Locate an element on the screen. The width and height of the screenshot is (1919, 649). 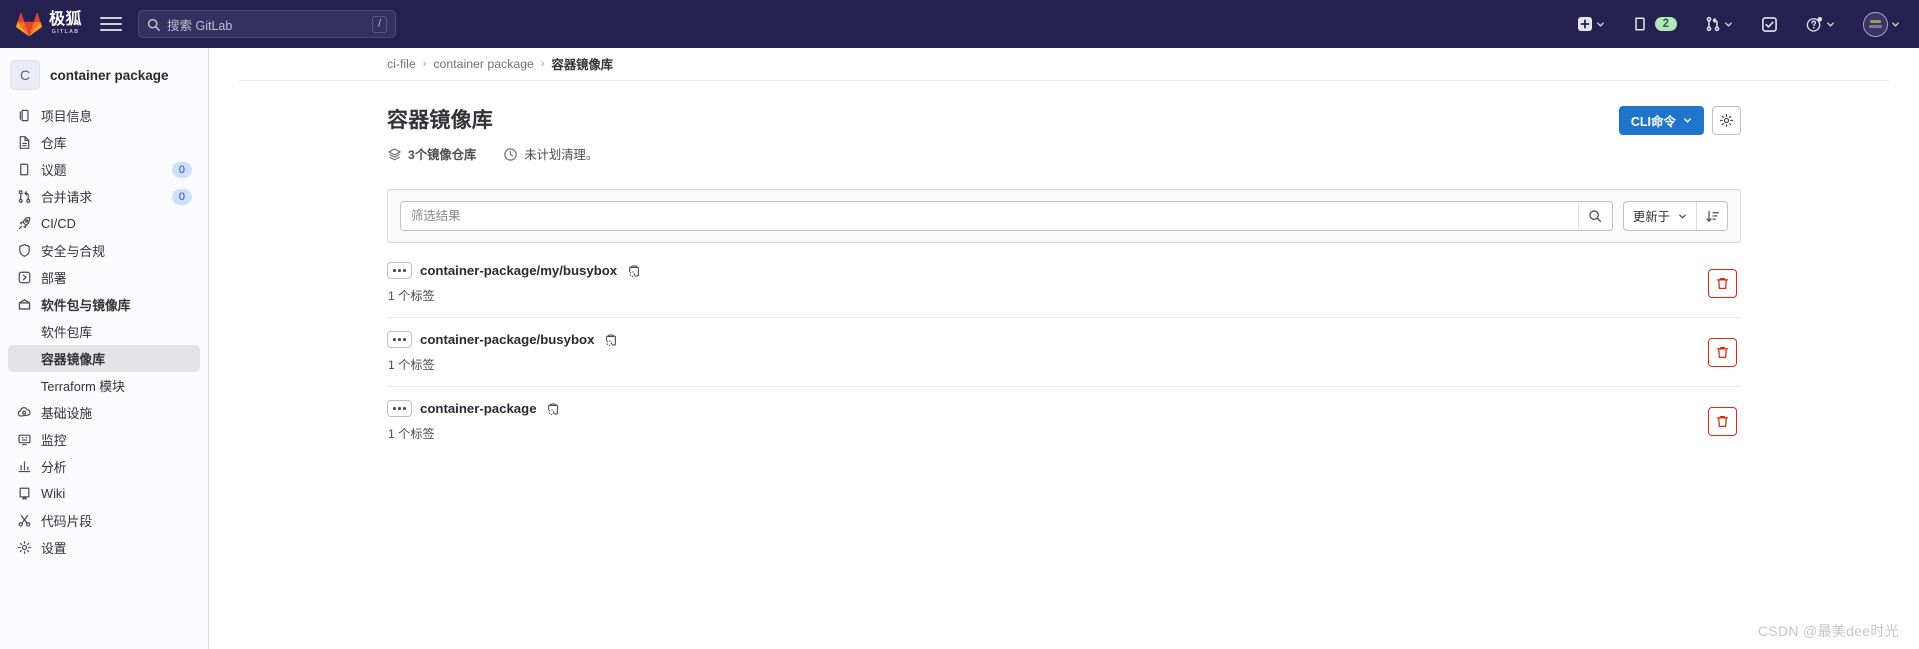
gear-icon is located at coordinates (1726, 120).